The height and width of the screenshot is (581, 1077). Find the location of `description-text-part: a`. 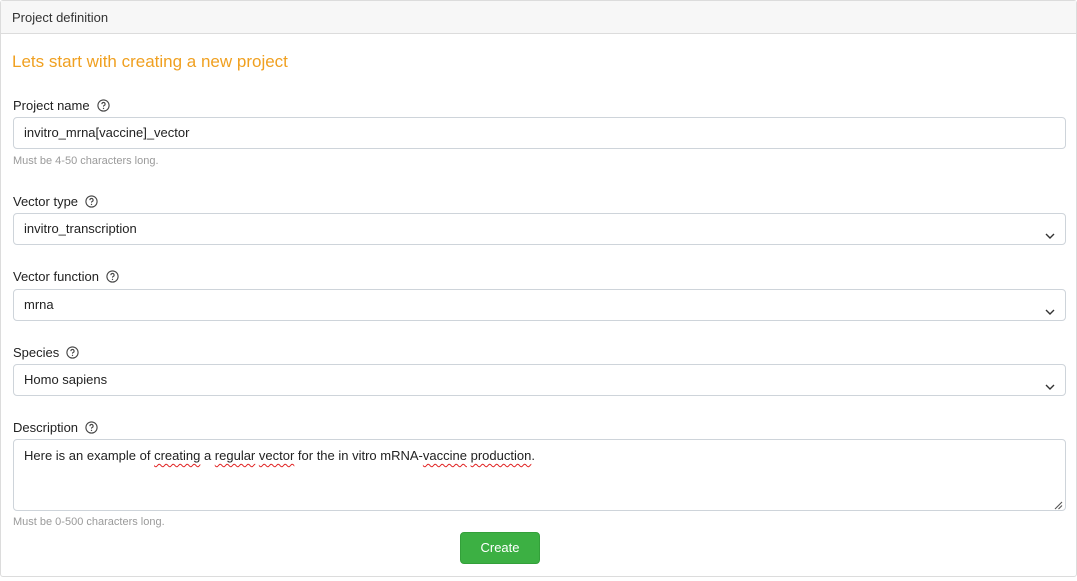

description-text-part: a is located at coordinates (207, 455).